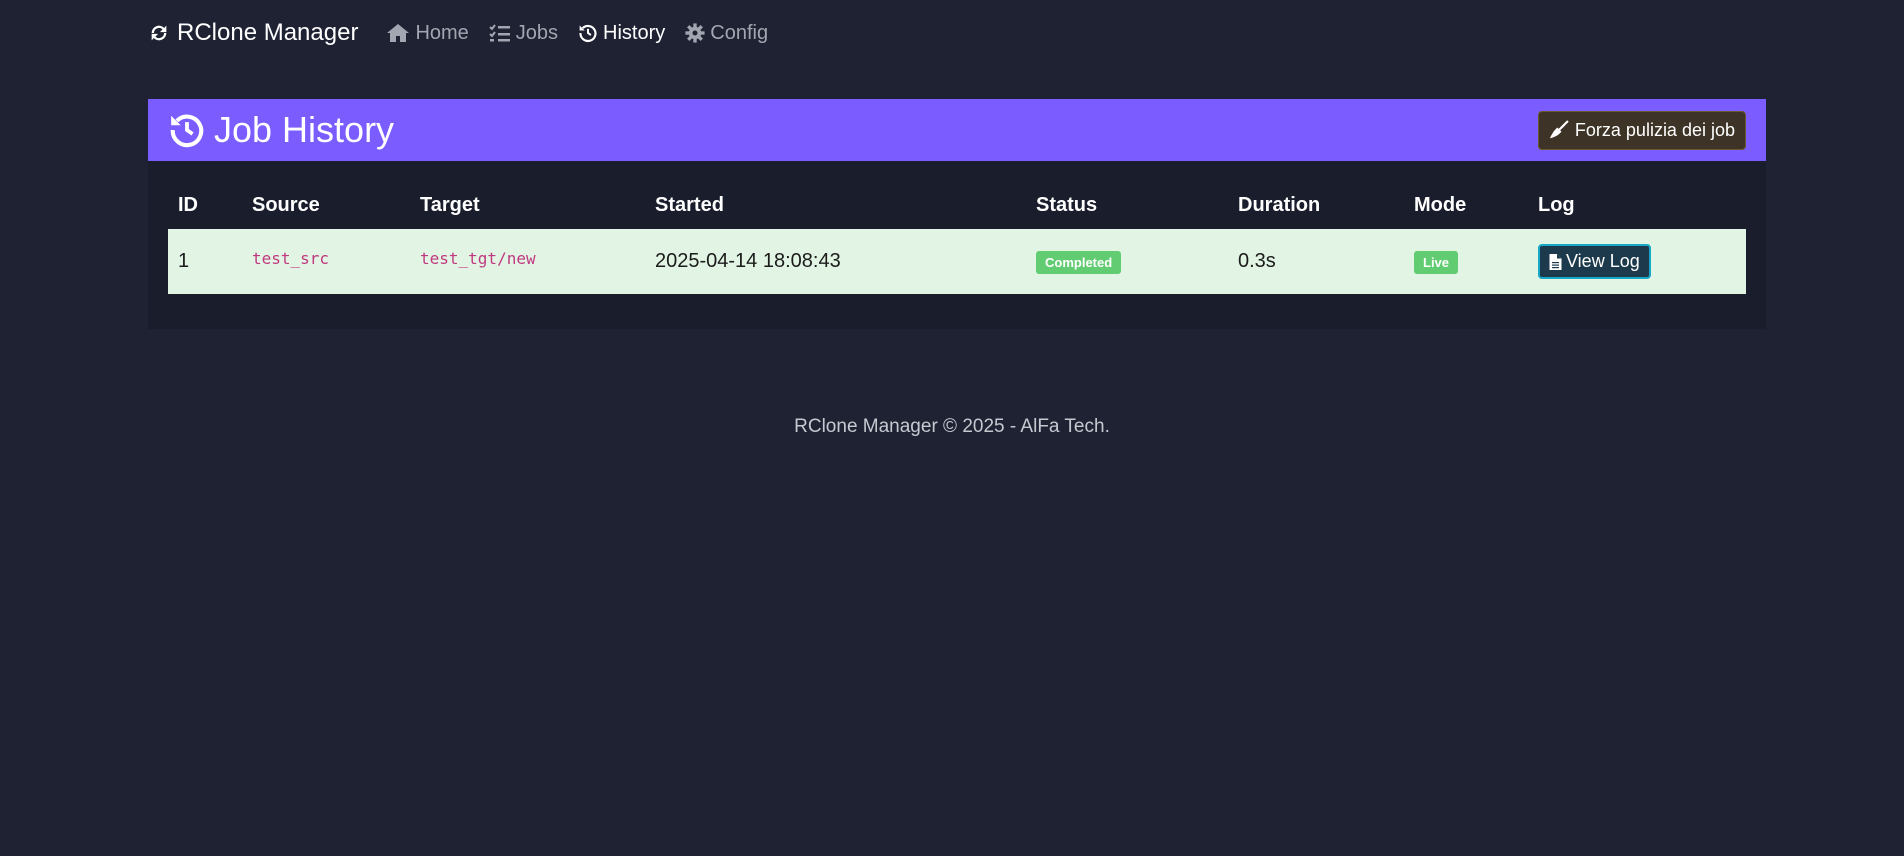  What do you see at coordinates (689, 204) in the screenshot?
I see `column-header-started: Started` at bounding box center [689, 204].